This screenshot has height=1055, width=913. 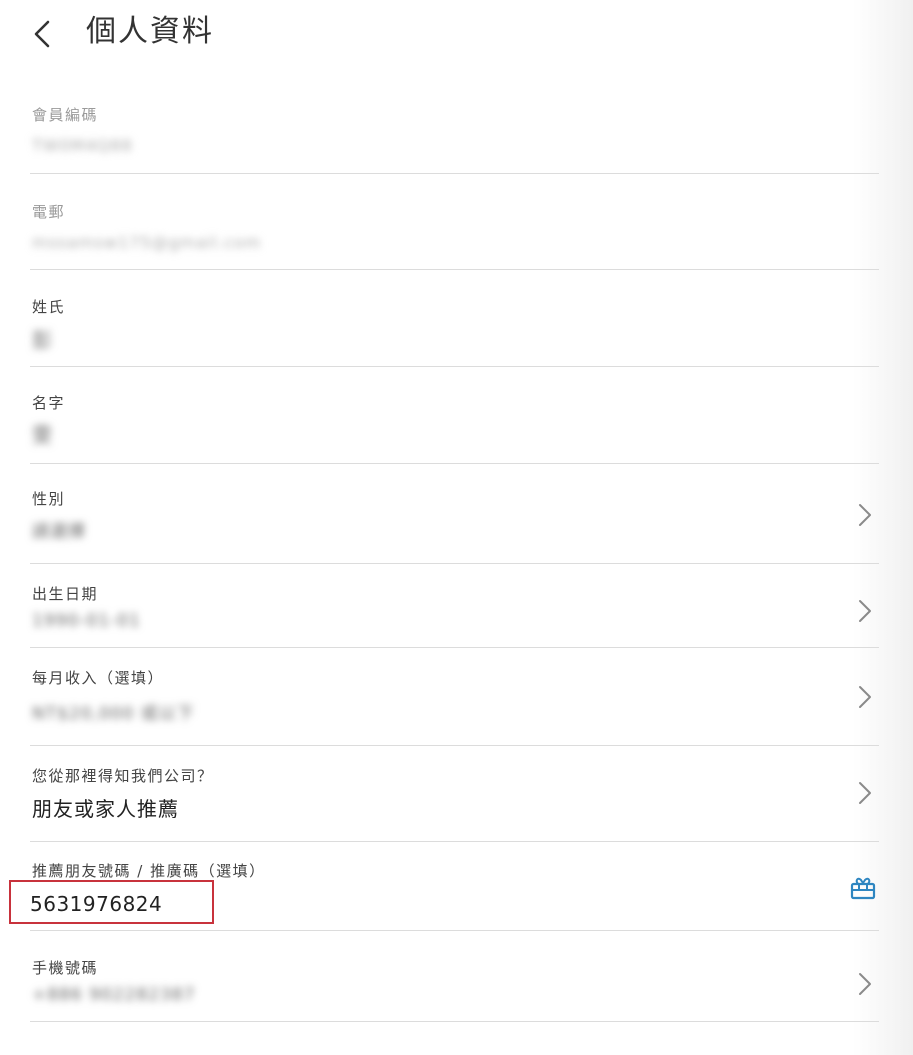 What do you see at coordinates (454, 697) in the screenshot?
I see `income-row: 每月收入（選填） NT$20,000 或以下` at bounding box center [454, 697].